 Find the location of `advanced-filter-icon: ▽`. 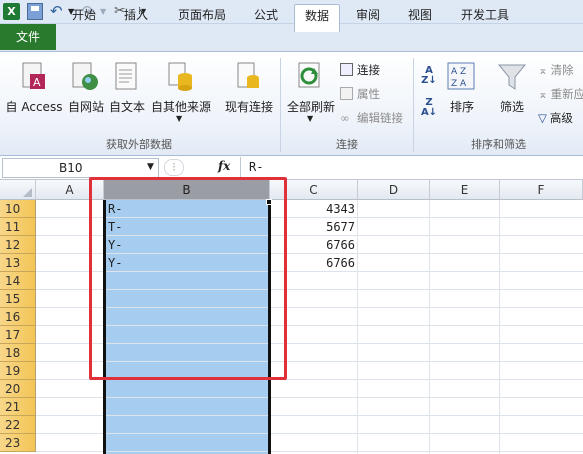

advanced-filter-icon: ▽ is located at coordinates (542, 118).